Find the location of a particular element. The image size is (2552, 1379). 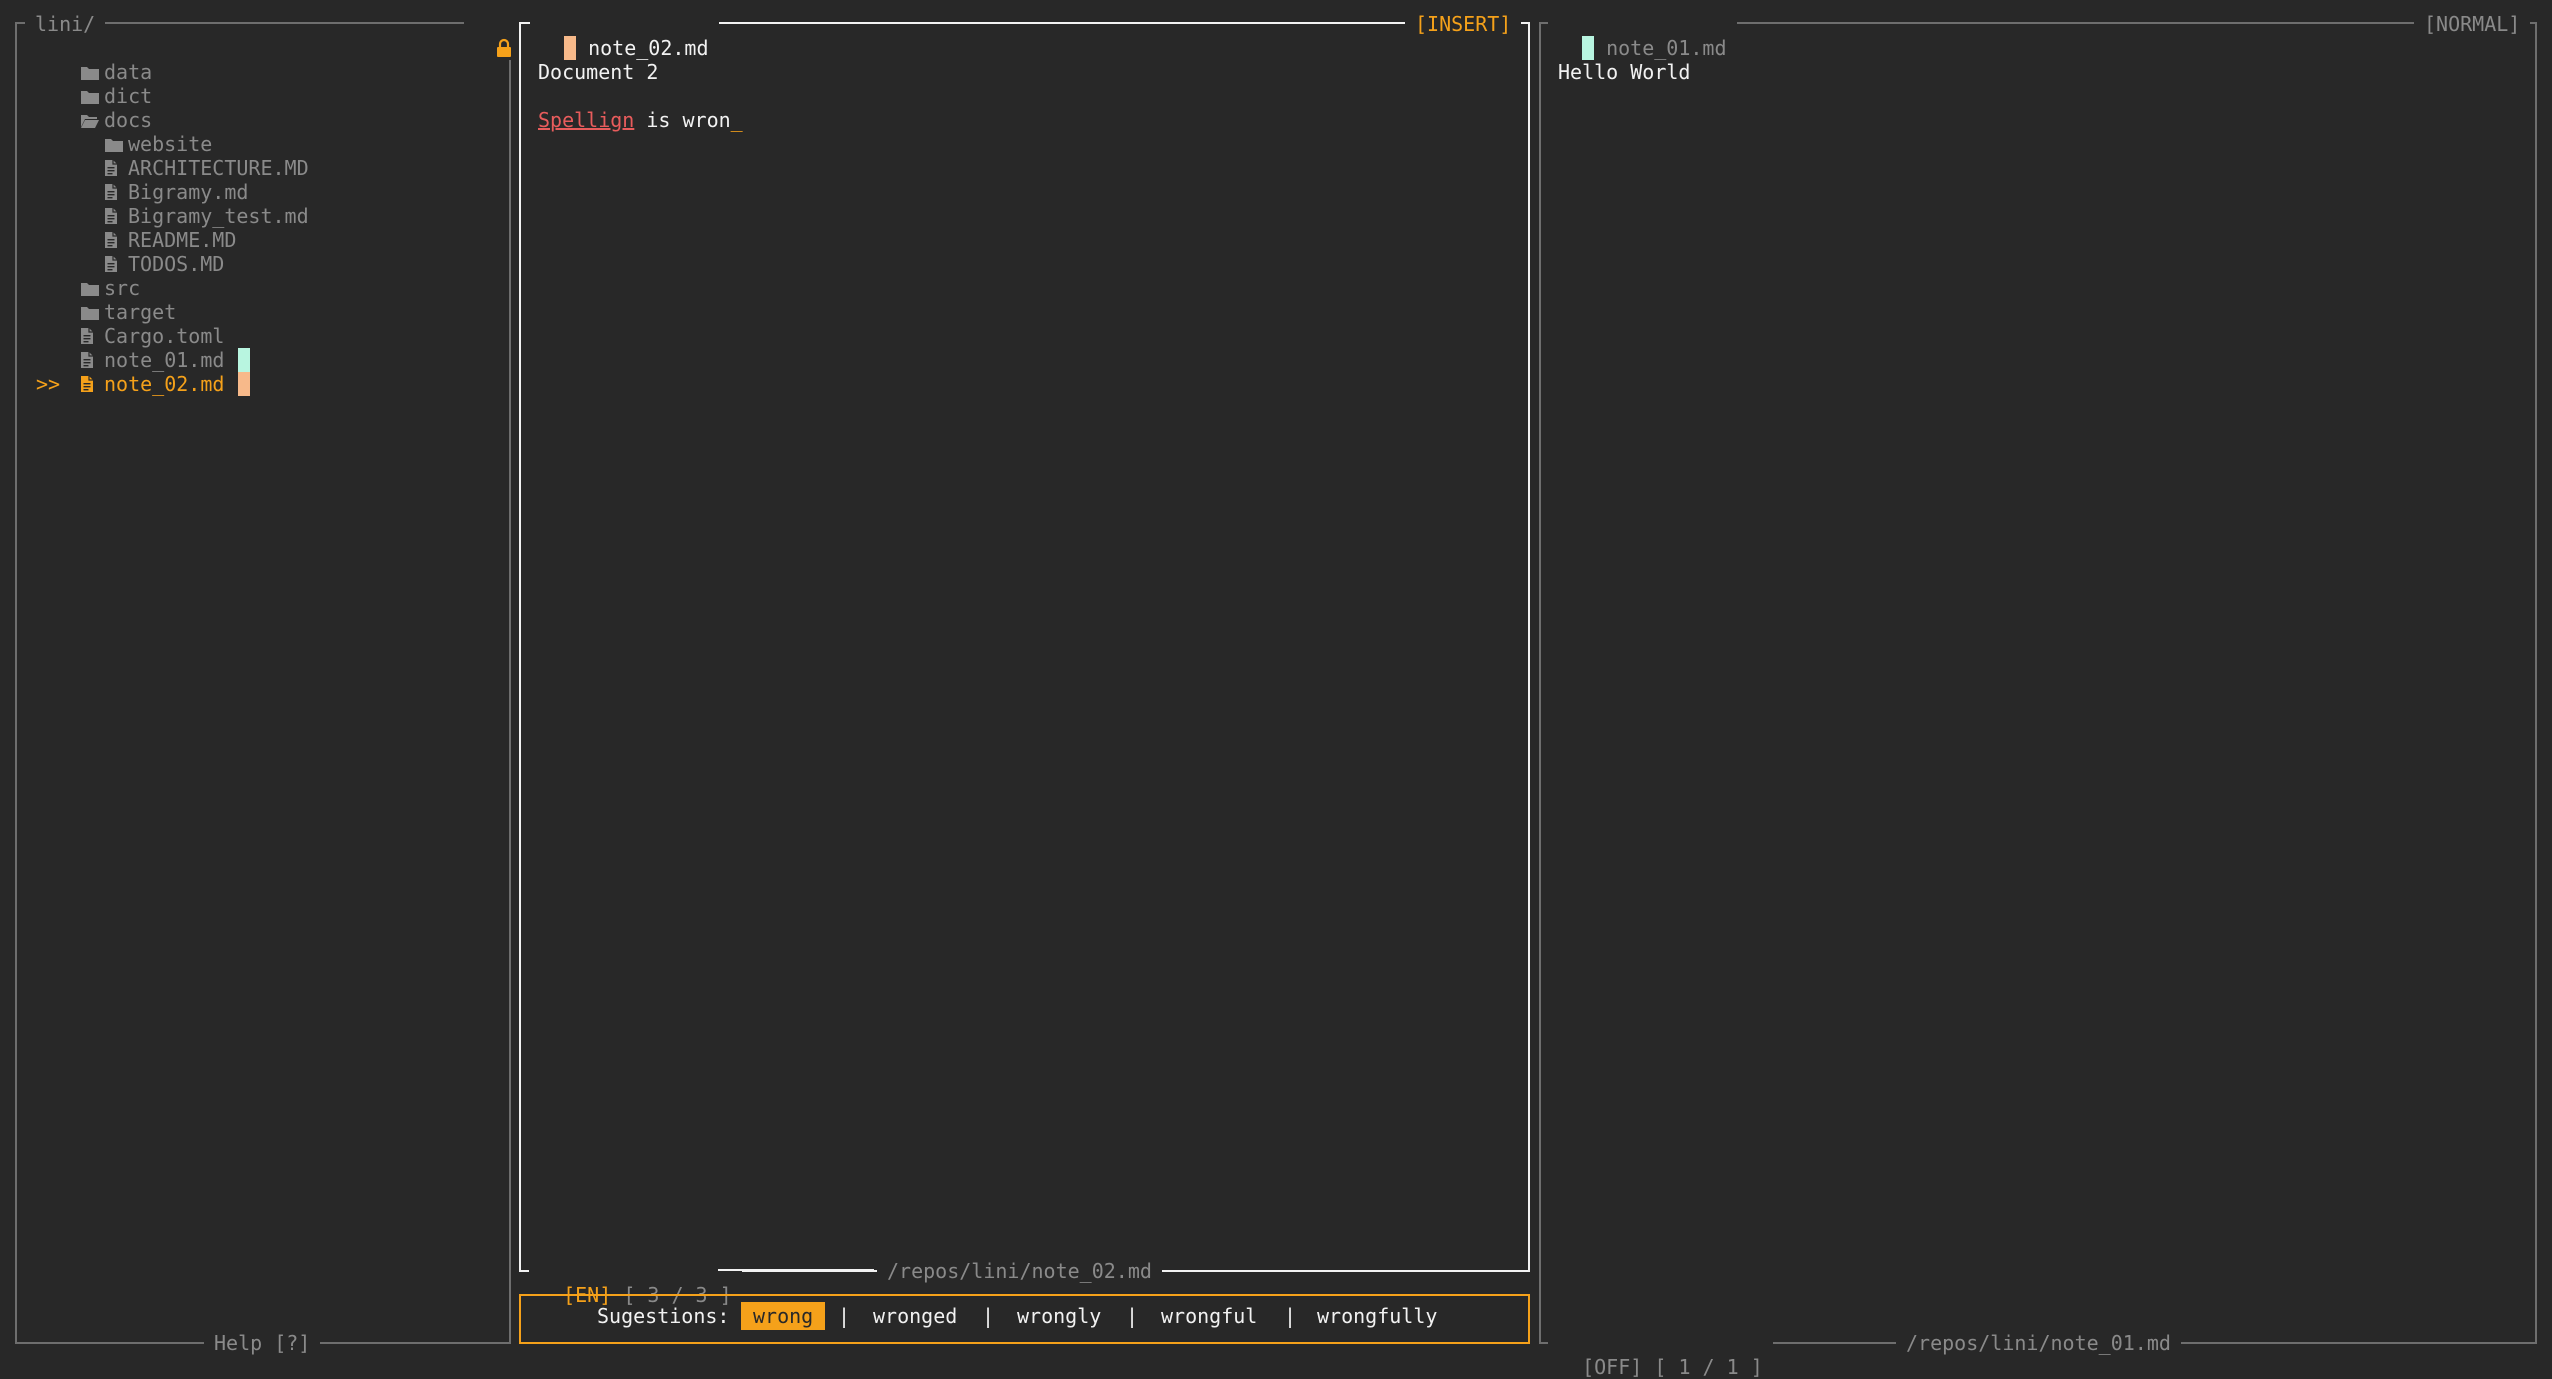

tree-item-label: dict is located at coordinates (128, 96).